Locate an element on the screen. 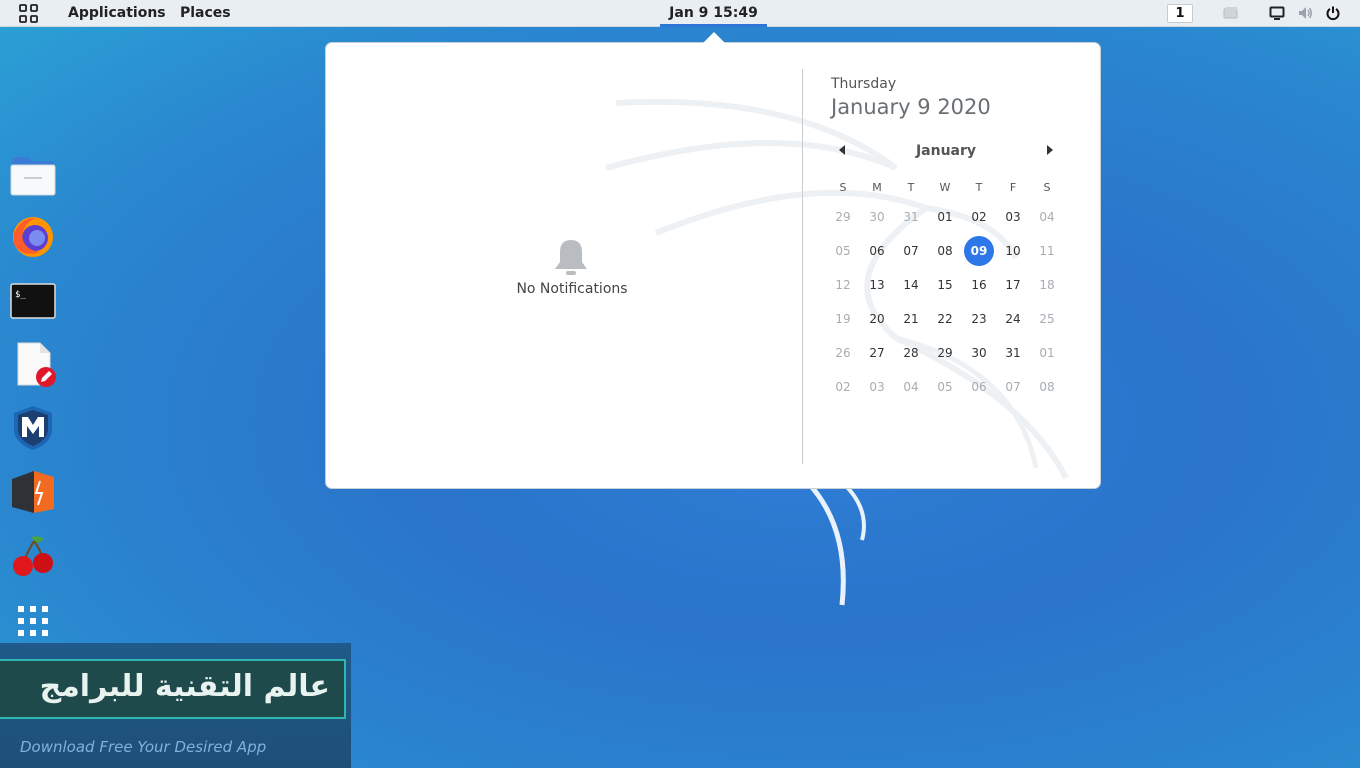 The image size is (1360, 768). top-bar: Applications Places Jan 9 15:49 1 is located at coordinates (680, 13).